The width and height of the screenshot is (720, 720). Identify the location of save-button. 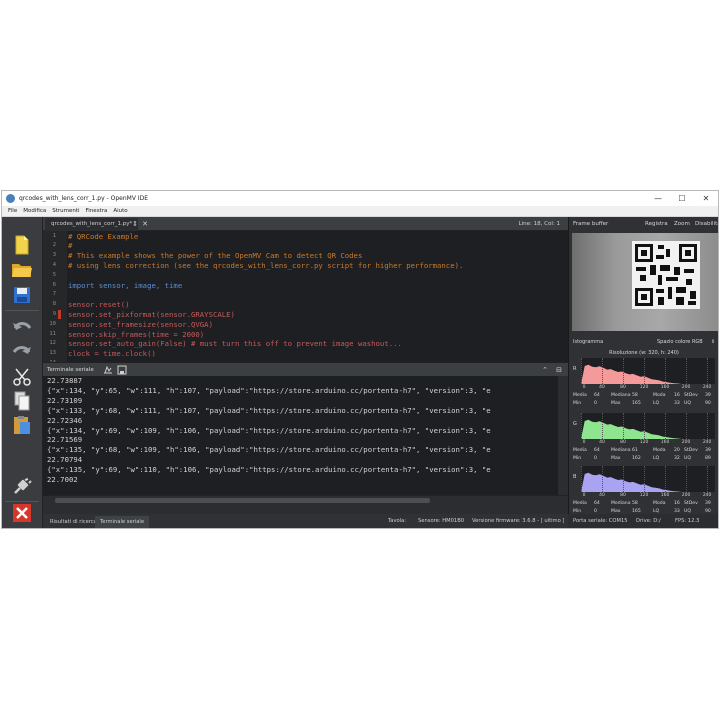
(22, 295).